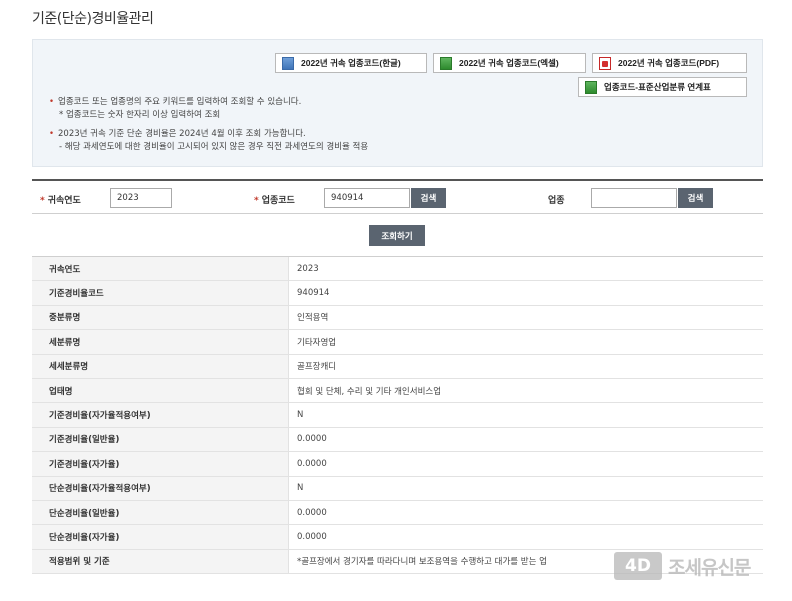 Image resolution: width=792 pixels, height=601 pixels. I want to click on download-hwp-button: 2022년 귀속 업종코드(한글), so click(351, 63).